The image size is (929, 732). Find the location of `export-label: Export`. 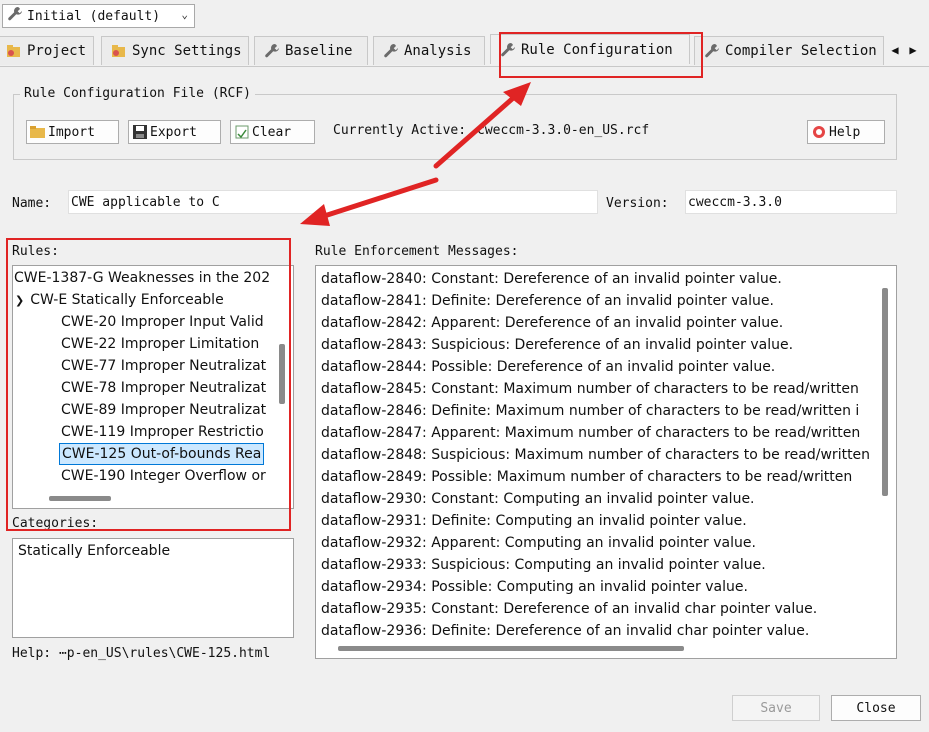

export-label: Export is located at coordinates (173, 132).